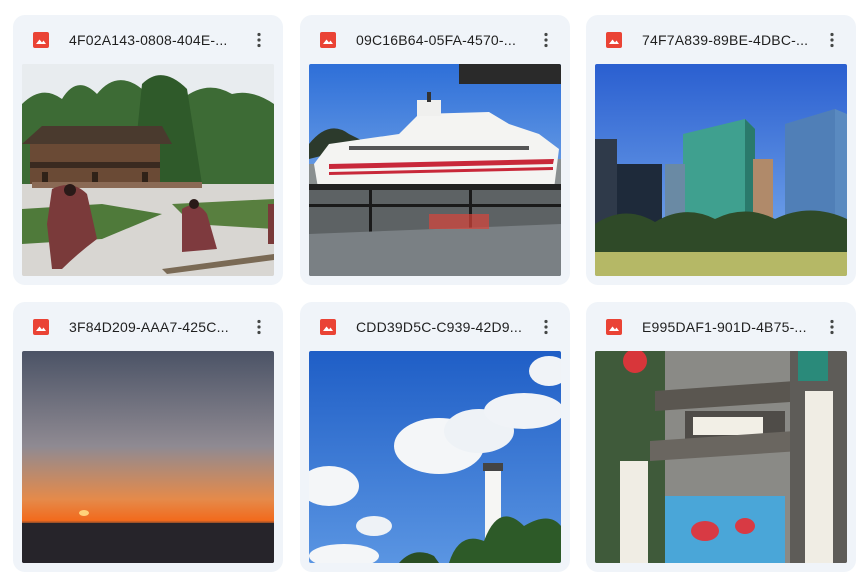  Describe the element at coordinates (721, 457) in the screenshot. I see `temple-gate-photo` at that location.